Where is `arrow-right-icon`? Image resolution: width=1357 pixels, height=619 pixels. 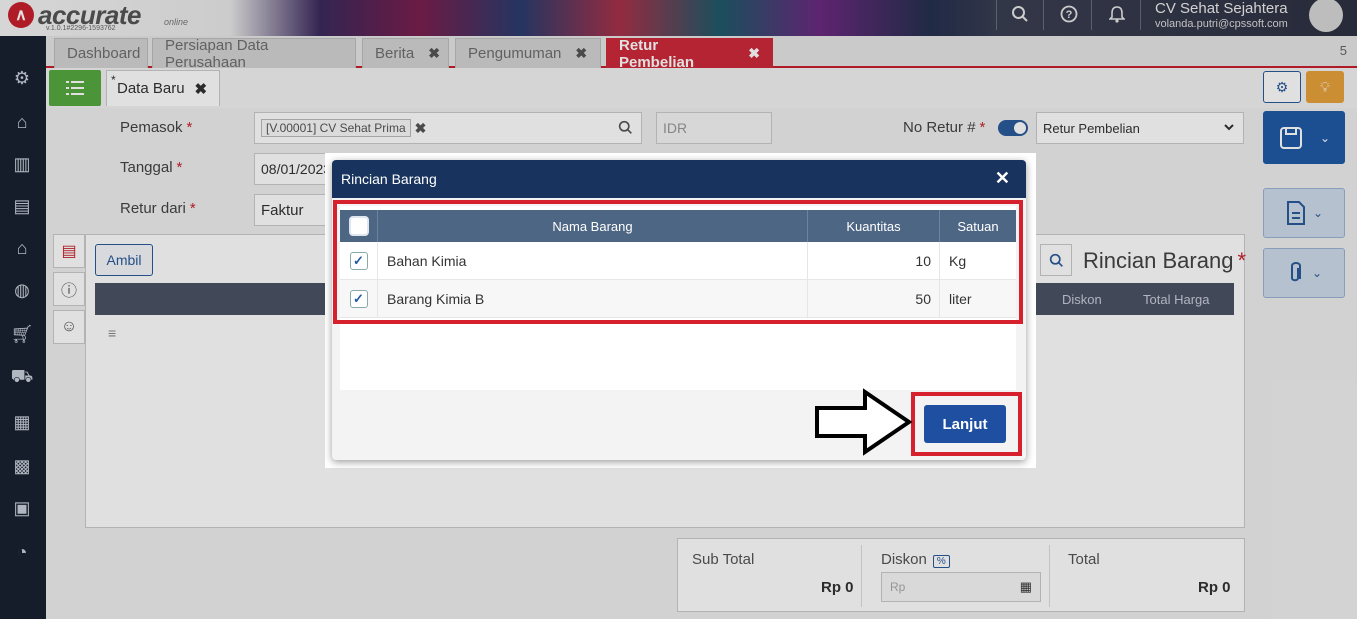
arrow-right-icon is located at coordinates (864, 422).